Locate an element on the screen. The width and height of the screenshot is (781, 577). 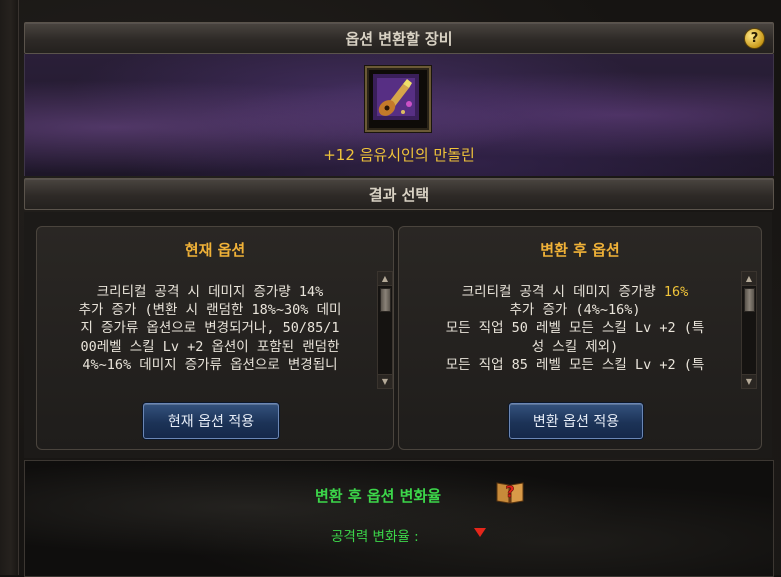
option-line: 성 스킬 제외) is located at coordinates (575, 346).